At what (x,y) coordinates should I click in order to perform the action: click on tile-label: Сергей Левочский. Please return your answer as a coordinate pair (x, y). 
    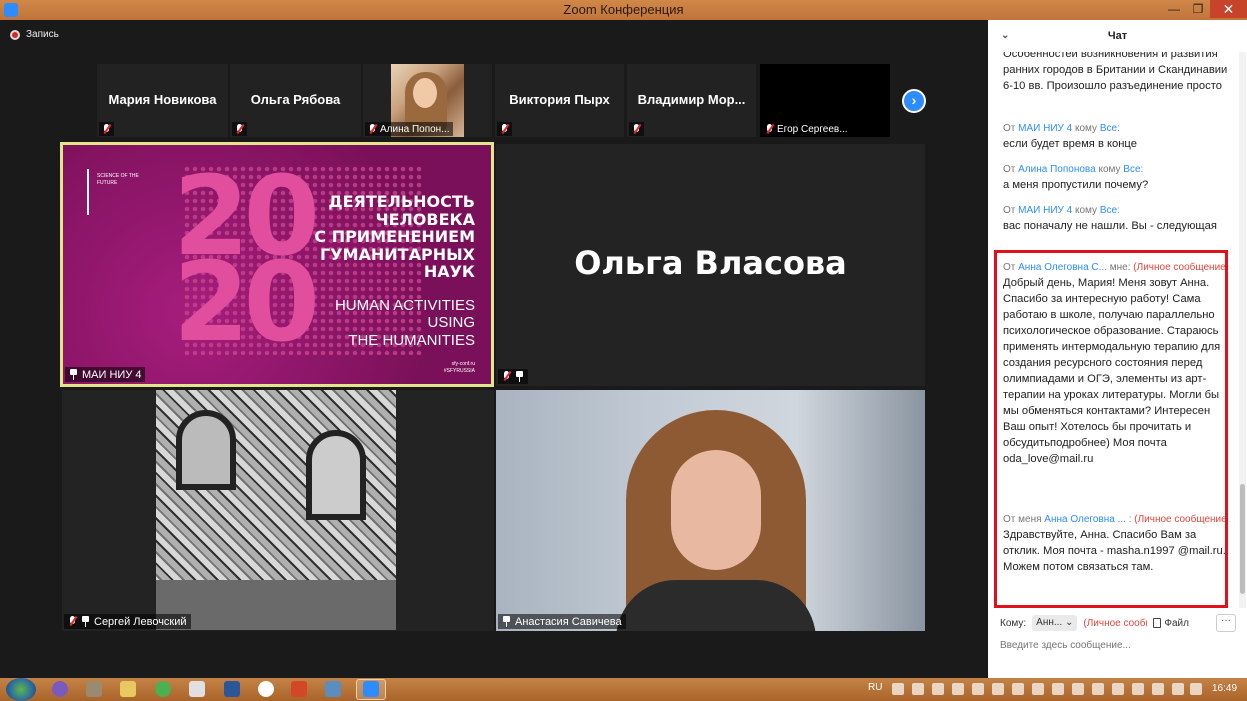
    Looking at the image, I should click on (127, 621).